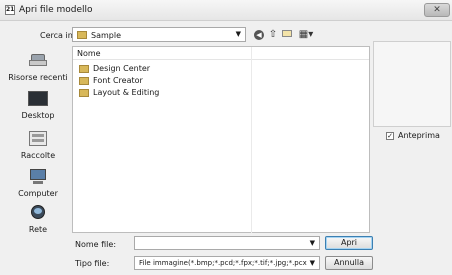  I want to click on libraries-icon, so click(38, 139).